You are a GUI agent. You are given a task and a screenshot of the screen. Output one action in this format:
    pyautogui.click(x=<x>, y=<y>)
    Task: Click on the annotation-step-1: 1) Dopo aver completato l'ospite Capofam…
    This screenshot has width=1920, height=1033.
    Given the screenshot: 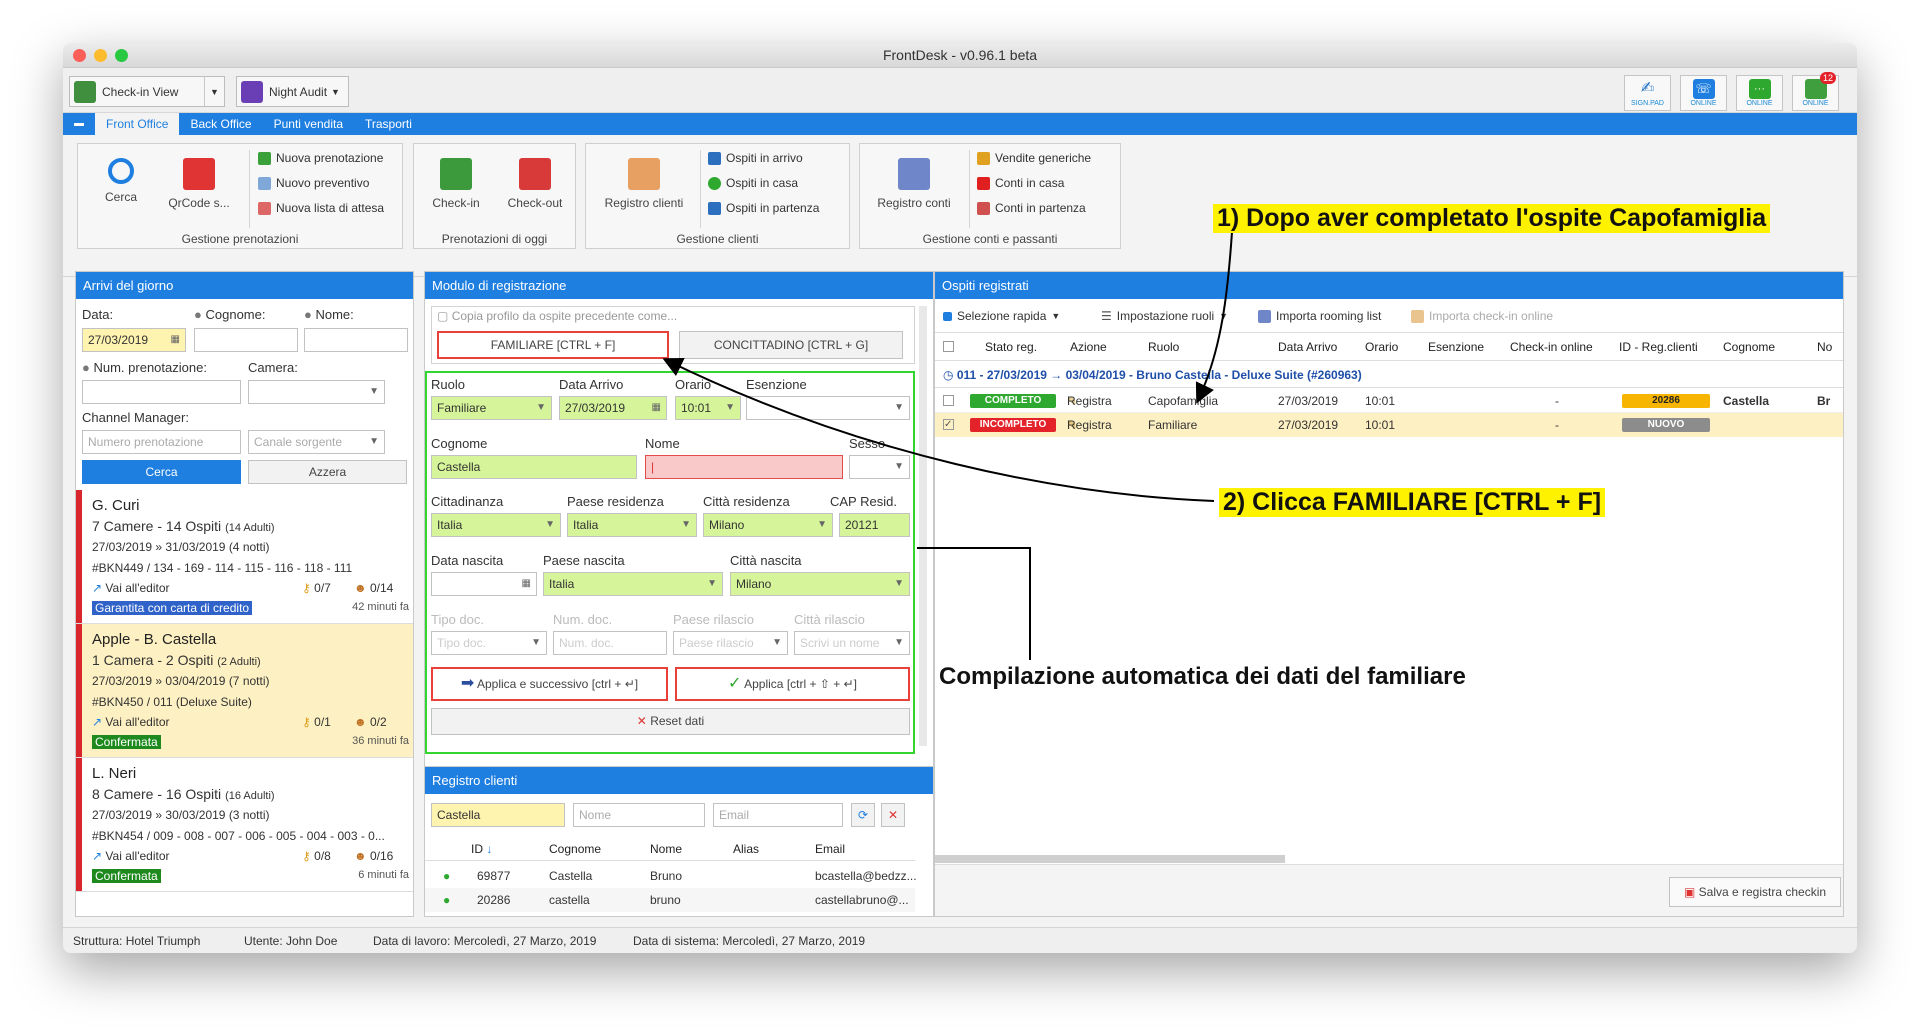 What is the action you would take?
    pyautogui.click(x=1492, y=218)
    